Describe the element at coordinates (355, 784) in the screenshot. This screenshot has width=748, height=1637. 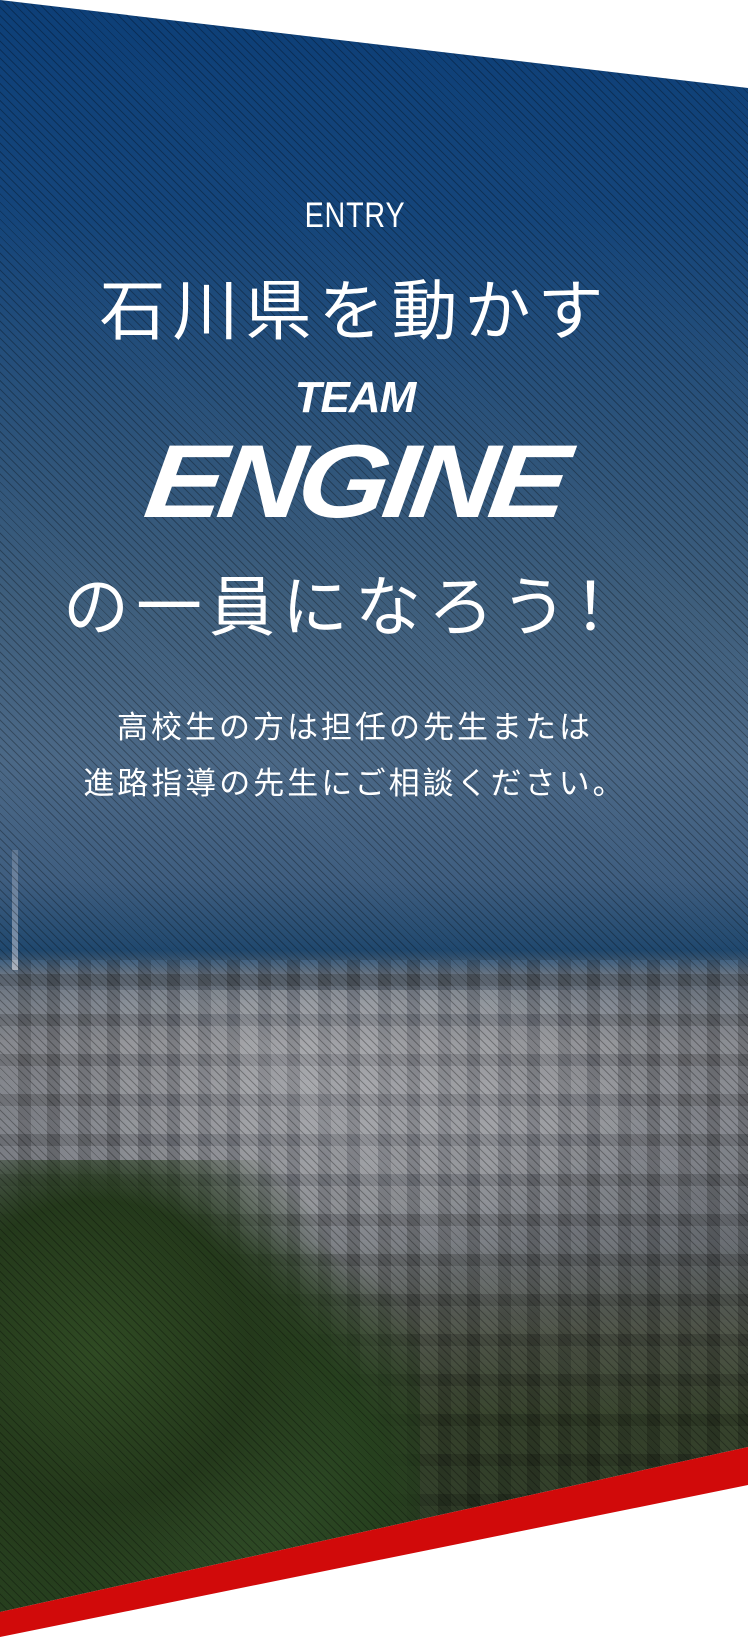
I see `note-line-2: 進路指導の先生にご相談ください。` at that location.